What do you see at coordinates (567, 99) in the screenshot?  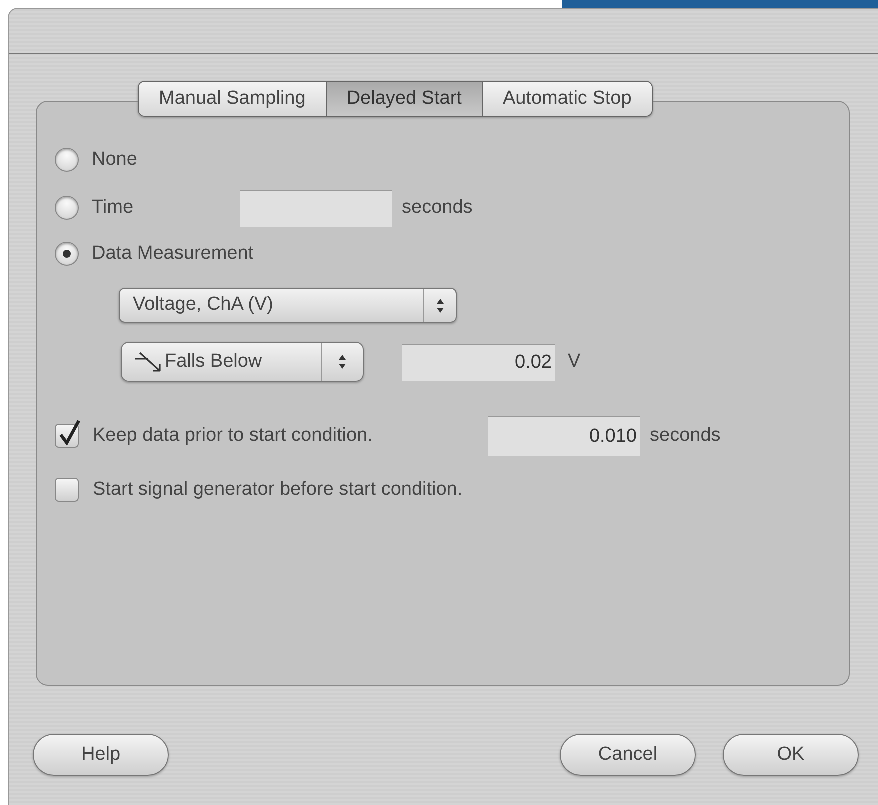 I see `tab: Automatic Stop` at bounding box center [567, 99].